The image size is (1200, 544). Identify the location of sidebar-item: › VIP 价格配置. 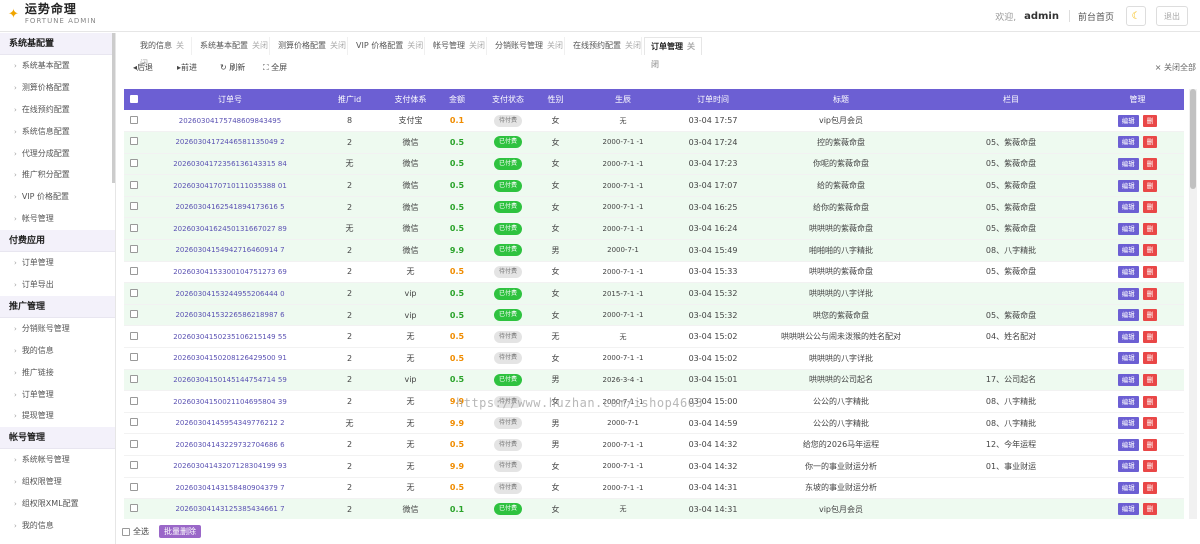
(57, 197).